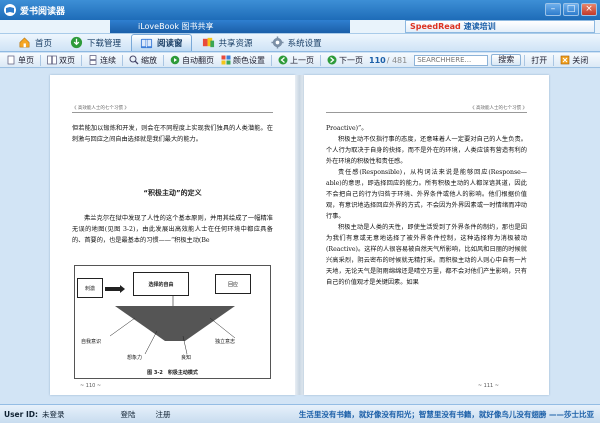 The height and width of the screenshot is (423, 600). What do you see at coordinates (506, 60) in the screenshot?
I see `search-button: 搜索` at bounding box center [506, 60].